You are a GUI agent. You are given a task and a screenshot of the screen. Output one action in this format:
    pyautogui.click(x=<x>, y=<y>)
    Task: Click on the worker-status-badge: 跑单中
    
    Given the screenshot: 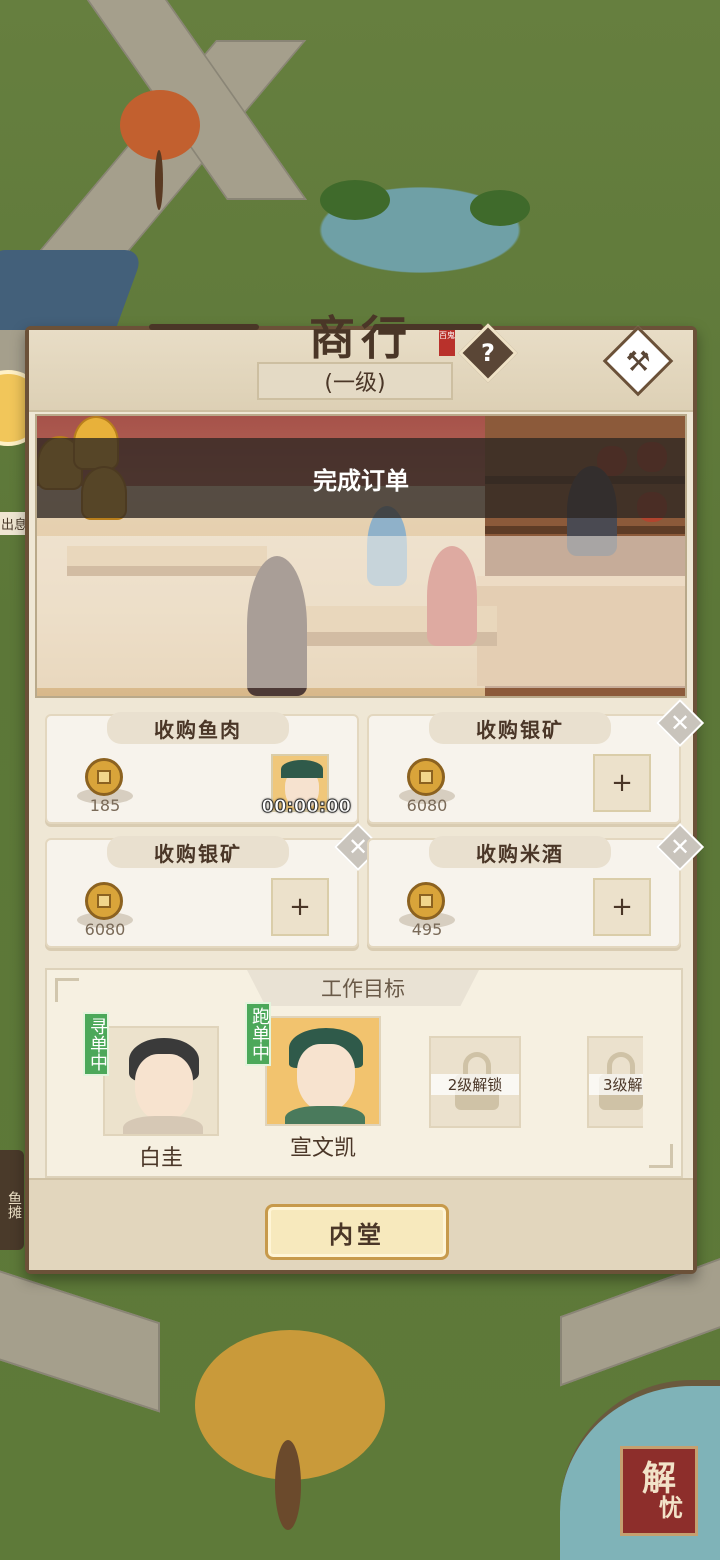 What is the action you would take?
    pyautogui.click(x=258, y=1034)
    